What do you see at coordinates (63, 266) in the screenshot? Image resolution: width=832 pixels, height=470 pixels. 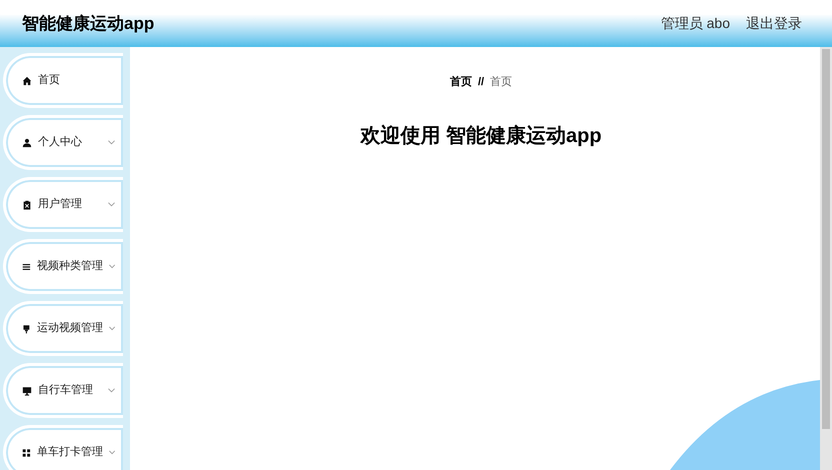 I see `sidebar-item: 视频种类管理` at bounding box center [63, 266].